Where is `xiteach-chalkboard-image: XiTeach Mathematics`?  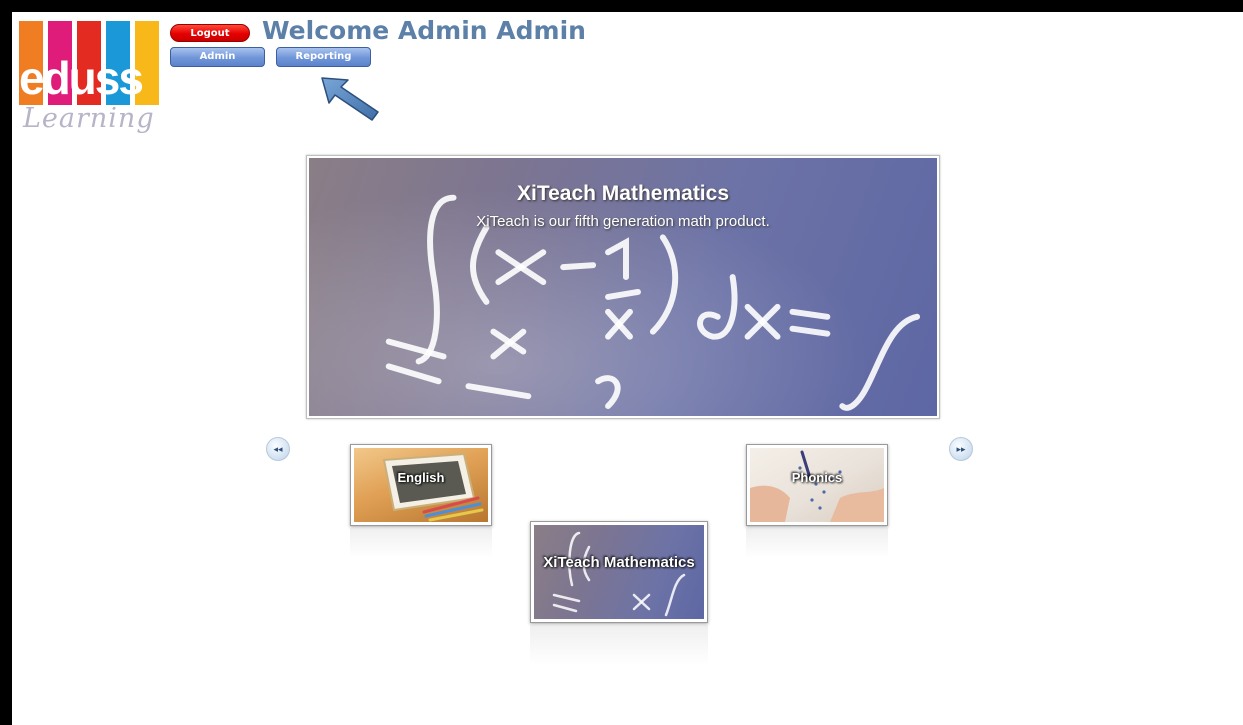
xiteach-chalkboard-image: XiTeach Mathematics is located at coordinates (619, 572).